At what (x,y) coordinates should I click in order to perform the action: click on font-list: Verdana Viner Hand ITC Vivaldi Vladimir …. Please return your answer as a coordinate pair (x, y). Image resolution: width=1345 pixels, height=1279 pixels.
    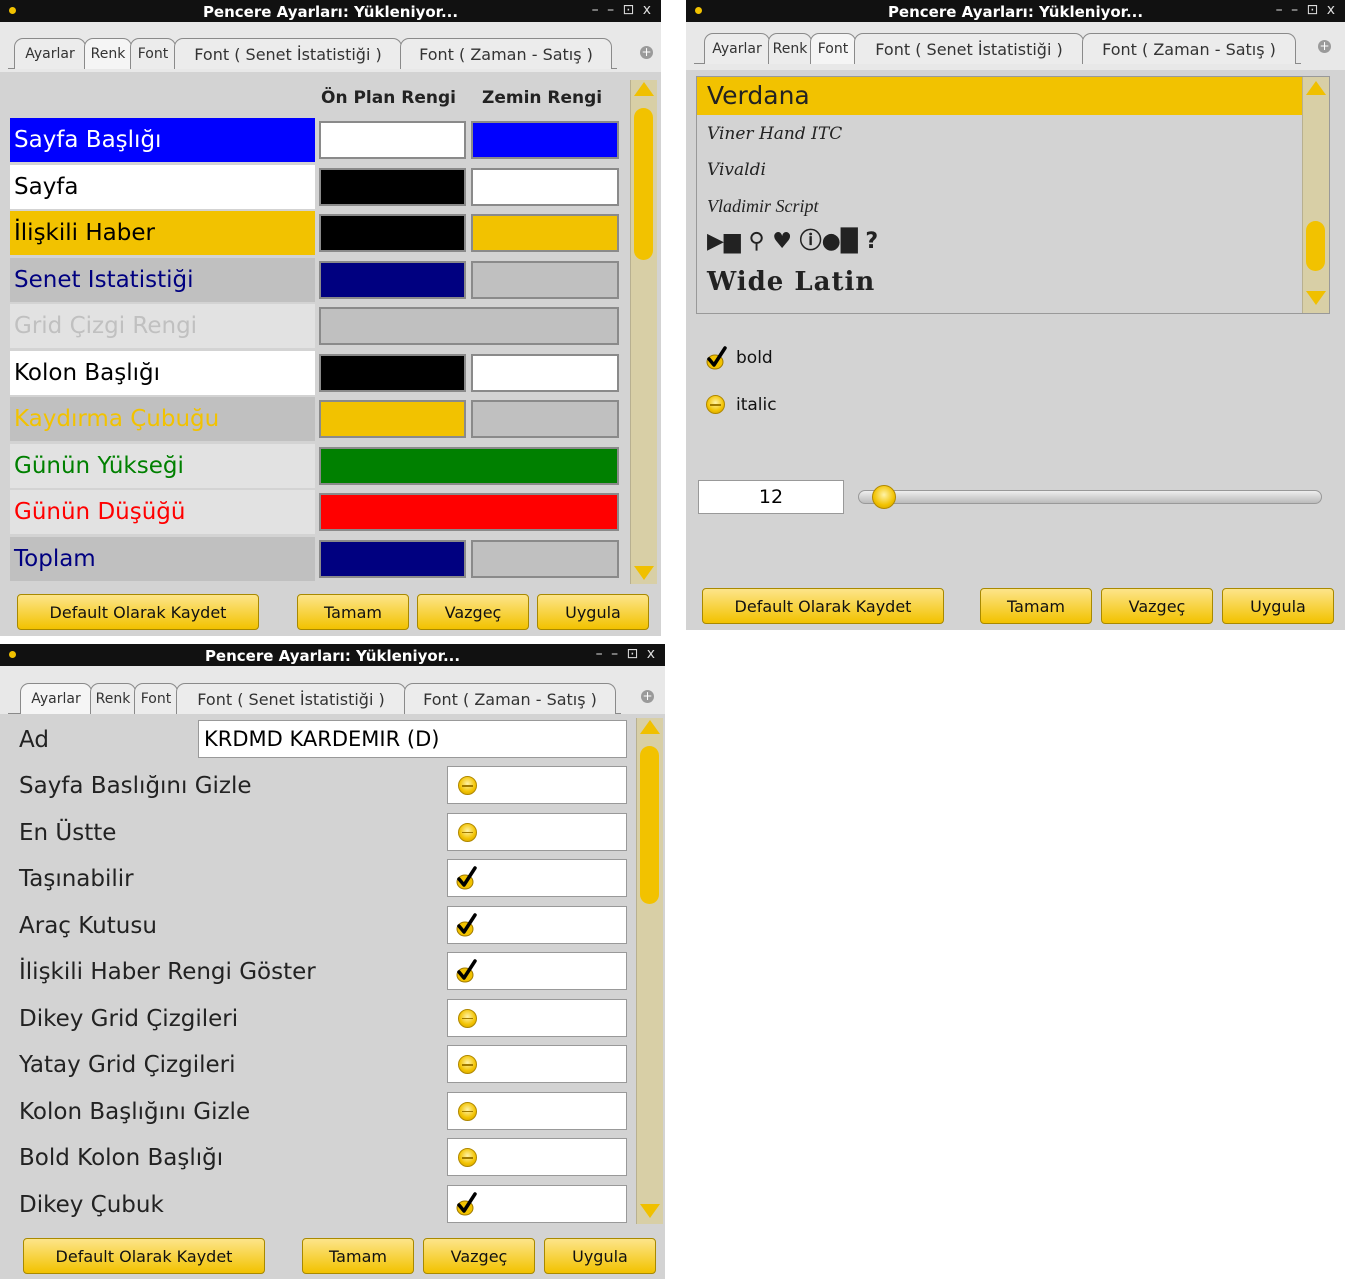
    Looking at the image, I should click on (1013, 195).